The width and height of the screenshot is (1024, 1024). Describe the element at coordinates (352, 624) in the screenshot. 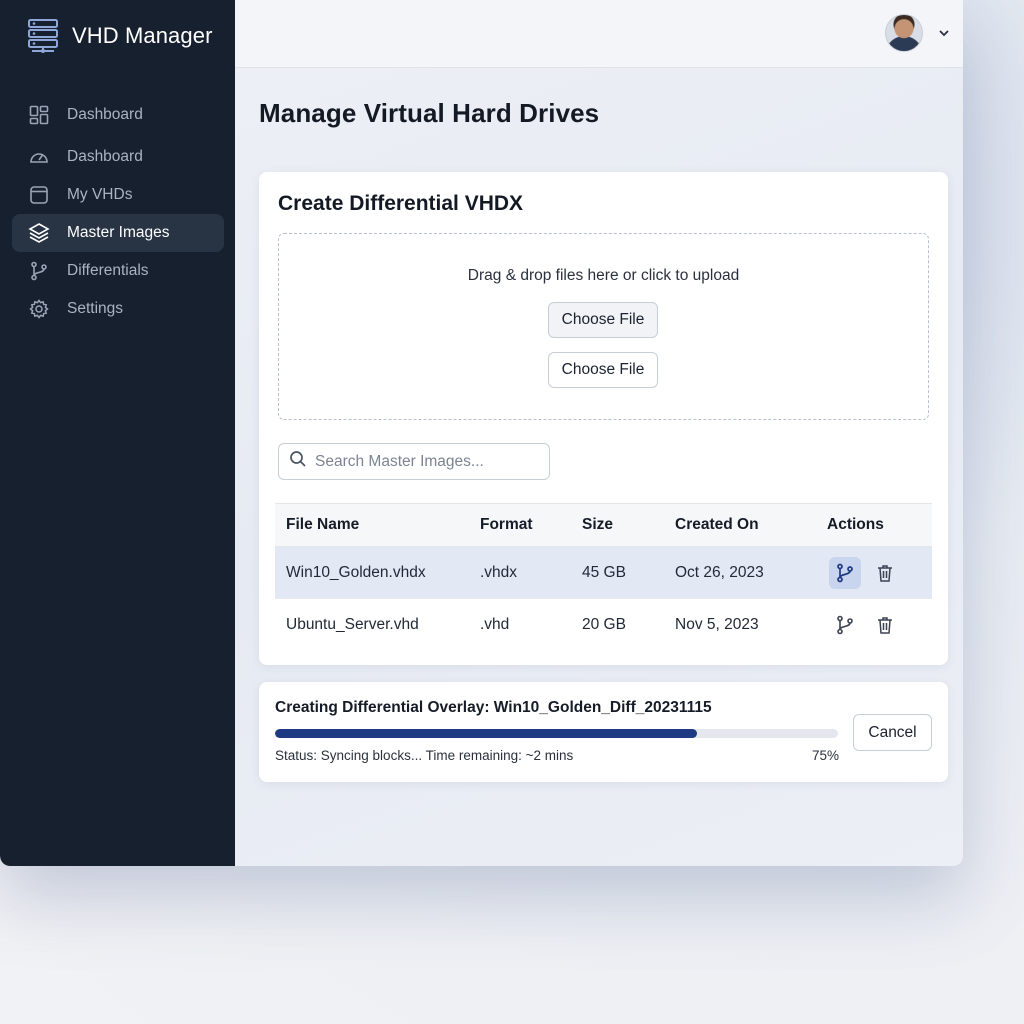

I see `file-name: Ubuntu_Server.vhd` at that location.